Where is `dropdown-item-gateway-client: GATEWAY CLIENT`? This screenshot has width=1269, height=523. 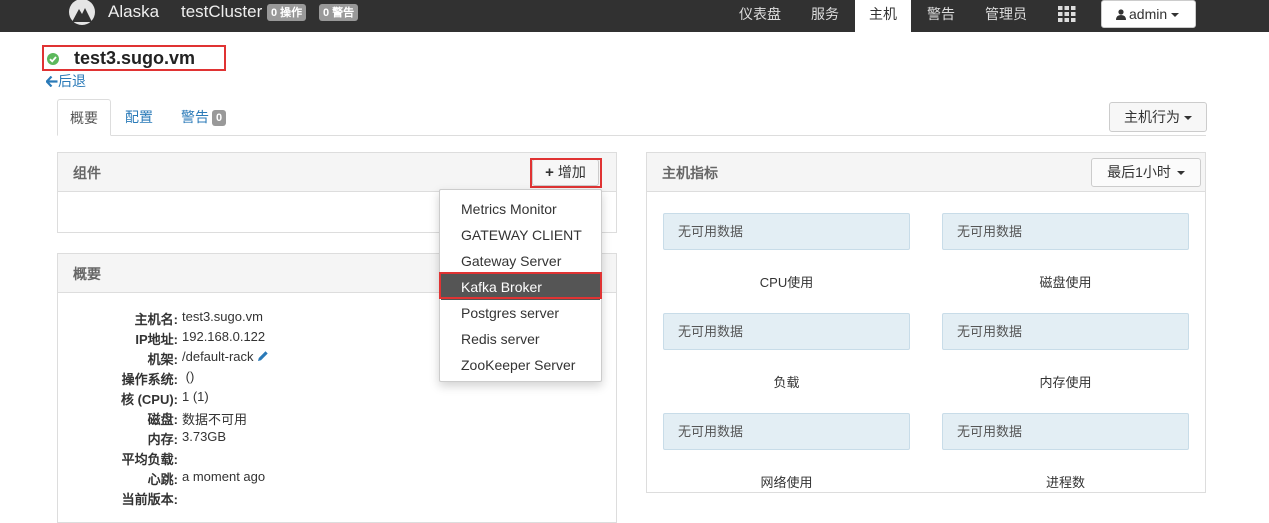
dropdown-item-gateway-client: GATEWAY CLIENT is located at coordinates (520, 235).